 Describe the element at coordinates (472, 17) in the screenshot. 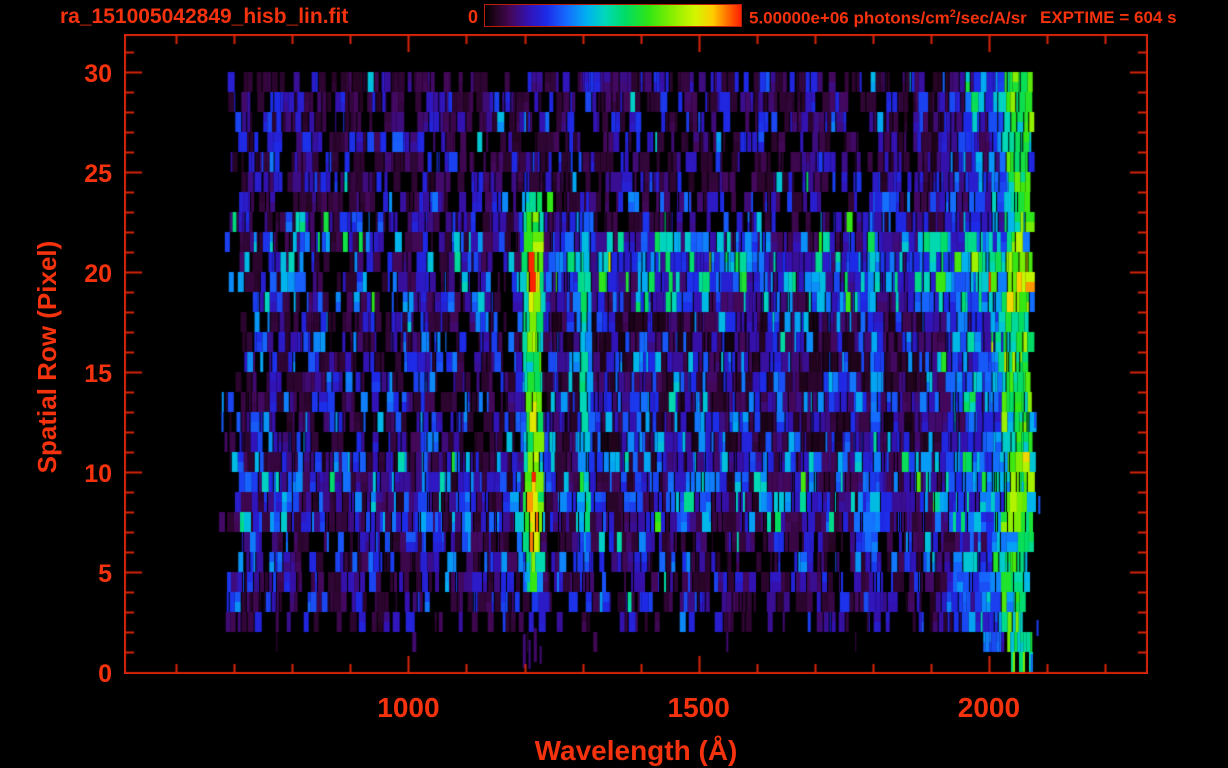

I see `colorbar-min-label: 0` at that location.